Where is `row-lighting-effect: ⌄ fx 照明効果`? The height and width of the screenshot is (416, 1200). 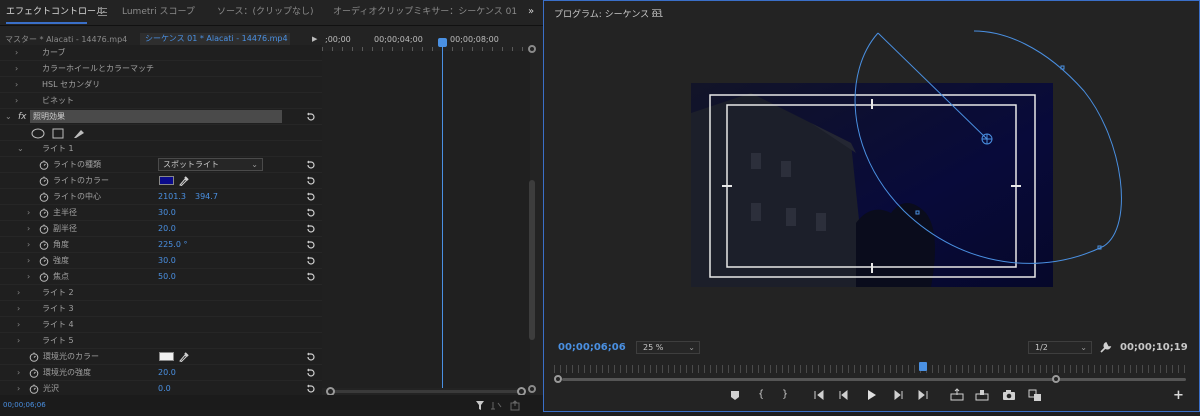
row-lighting-effect: ⌄ fx 照明効果 is located at coordinates (161, 117).